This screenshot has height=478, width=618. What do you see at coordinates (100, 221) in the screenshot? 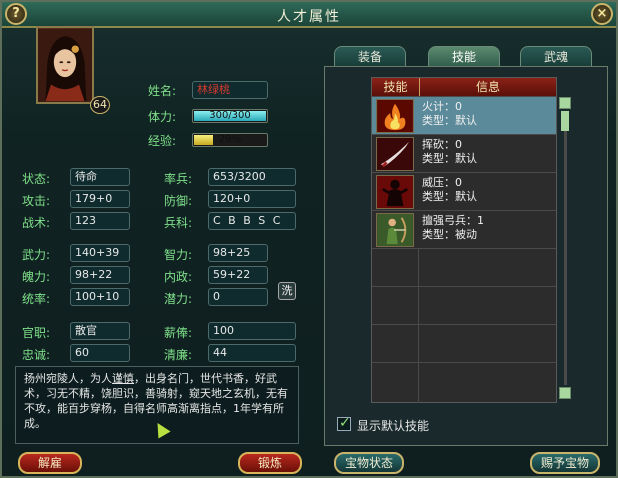
I see `tactics-value: 123` at bounding box center [100, 221].